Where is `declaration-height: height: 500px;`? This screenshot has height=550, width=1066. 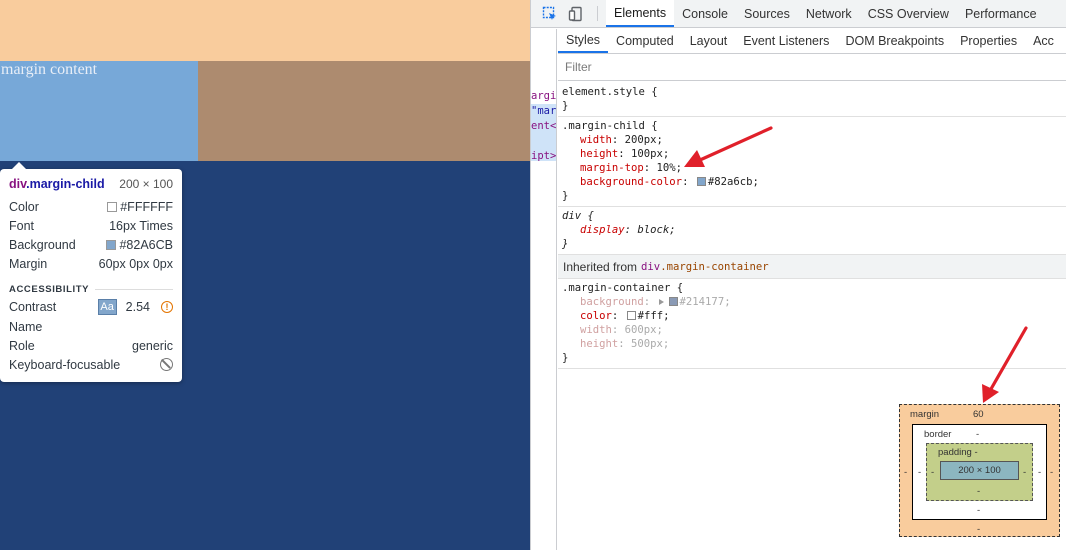
declaration-height: height: 500px; is located at coordinates (812, 344).